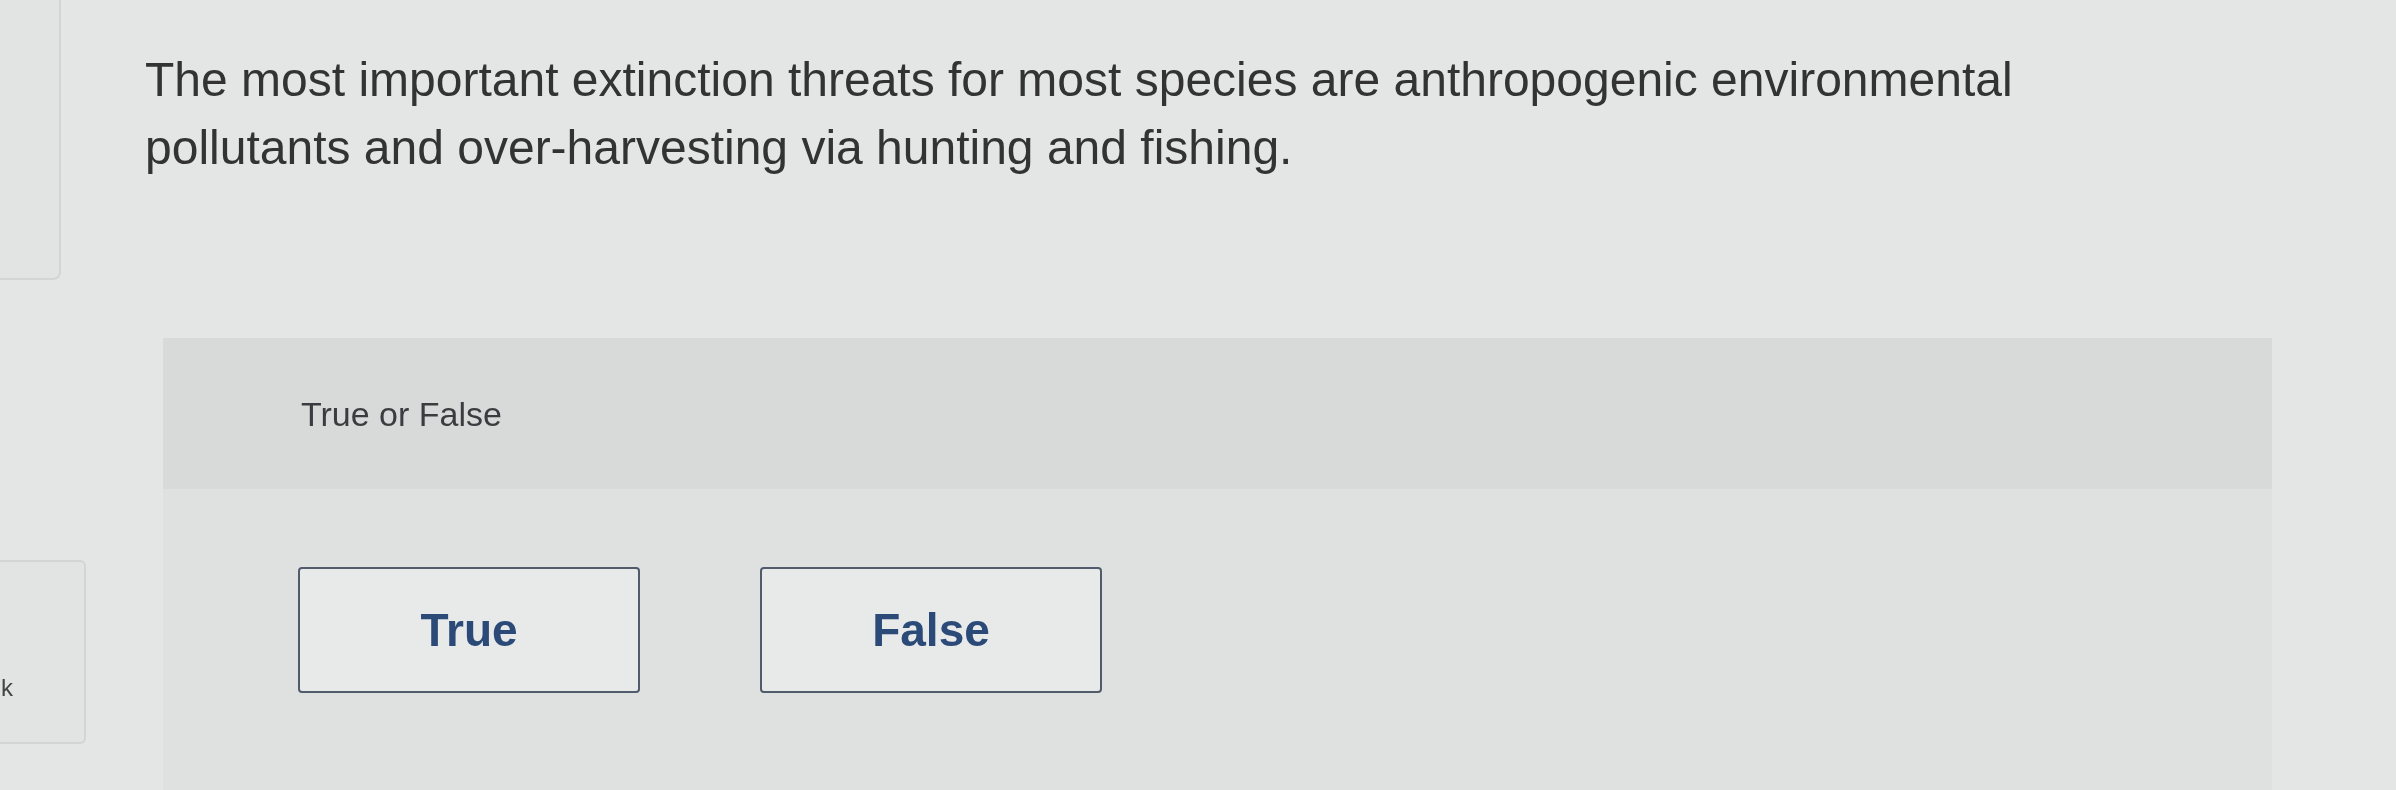  What do you see at coordinates (931, 630) in the screenshot?
I see `answer-option: False` at bounding box center [931, 630].